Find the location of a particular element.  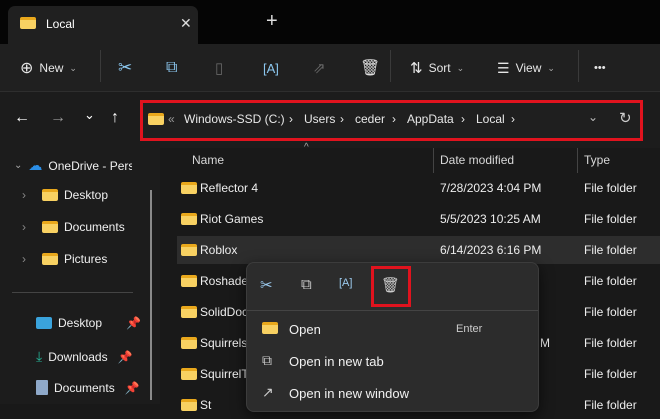

file-name: Roshade is located at coordinates (224, 281).